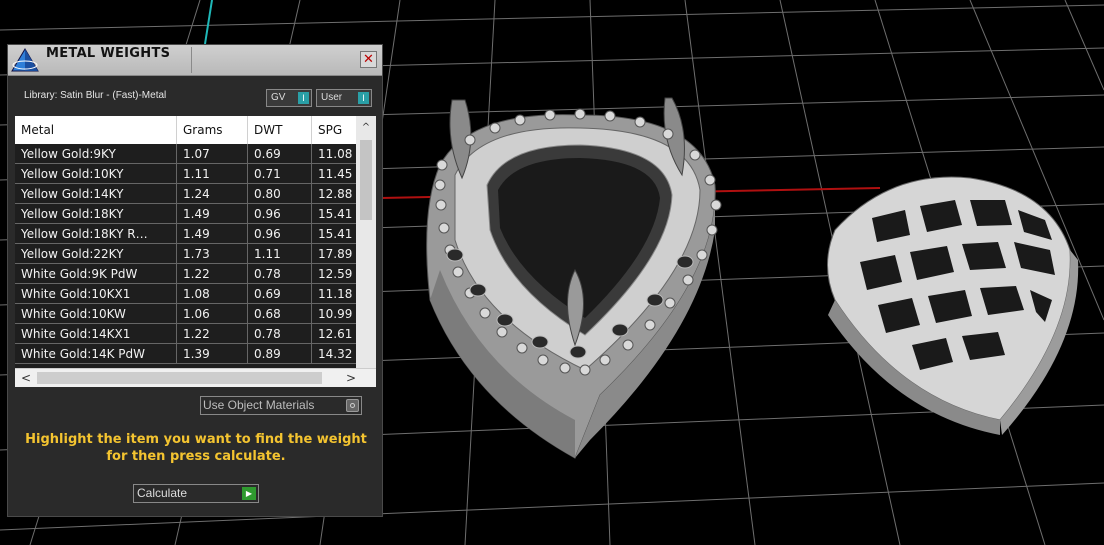 The width and height of the screenshot is (1104, 545). What do you see at coordinates (96, 213) in the screenshot?
I see `cell-metal: Yellow Gold:18KY` at bounding box center [96, 213].